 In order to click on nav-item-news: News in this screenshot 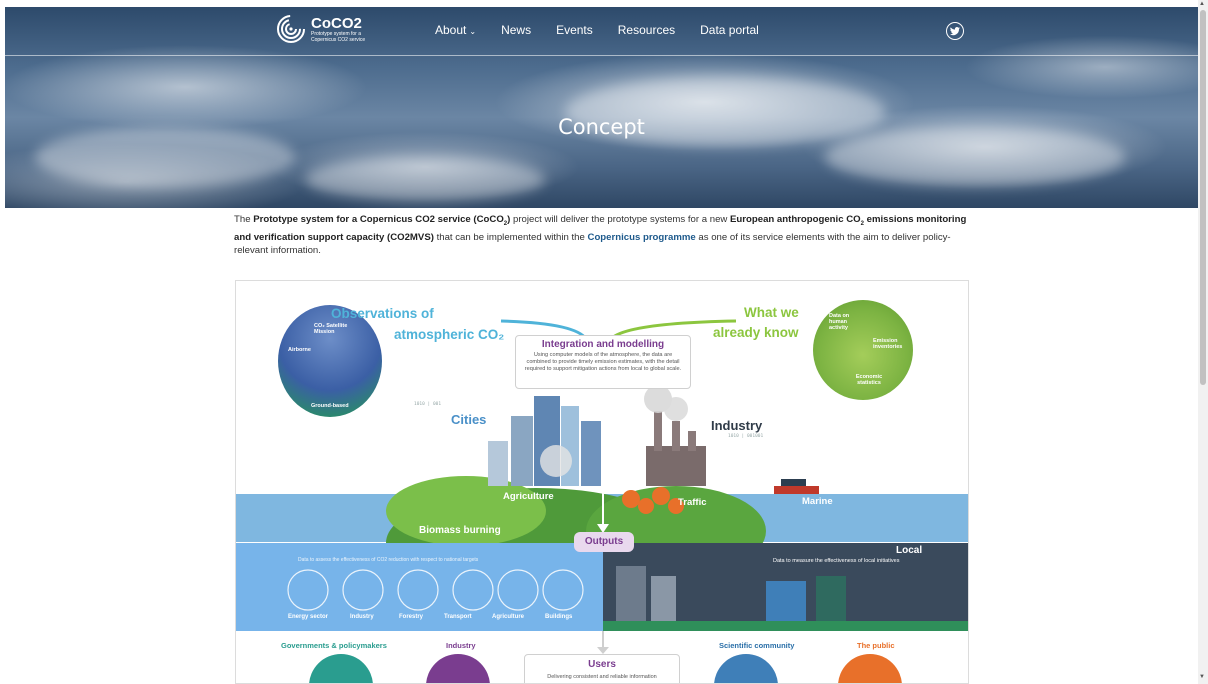, I will do `click(516, 30)`.